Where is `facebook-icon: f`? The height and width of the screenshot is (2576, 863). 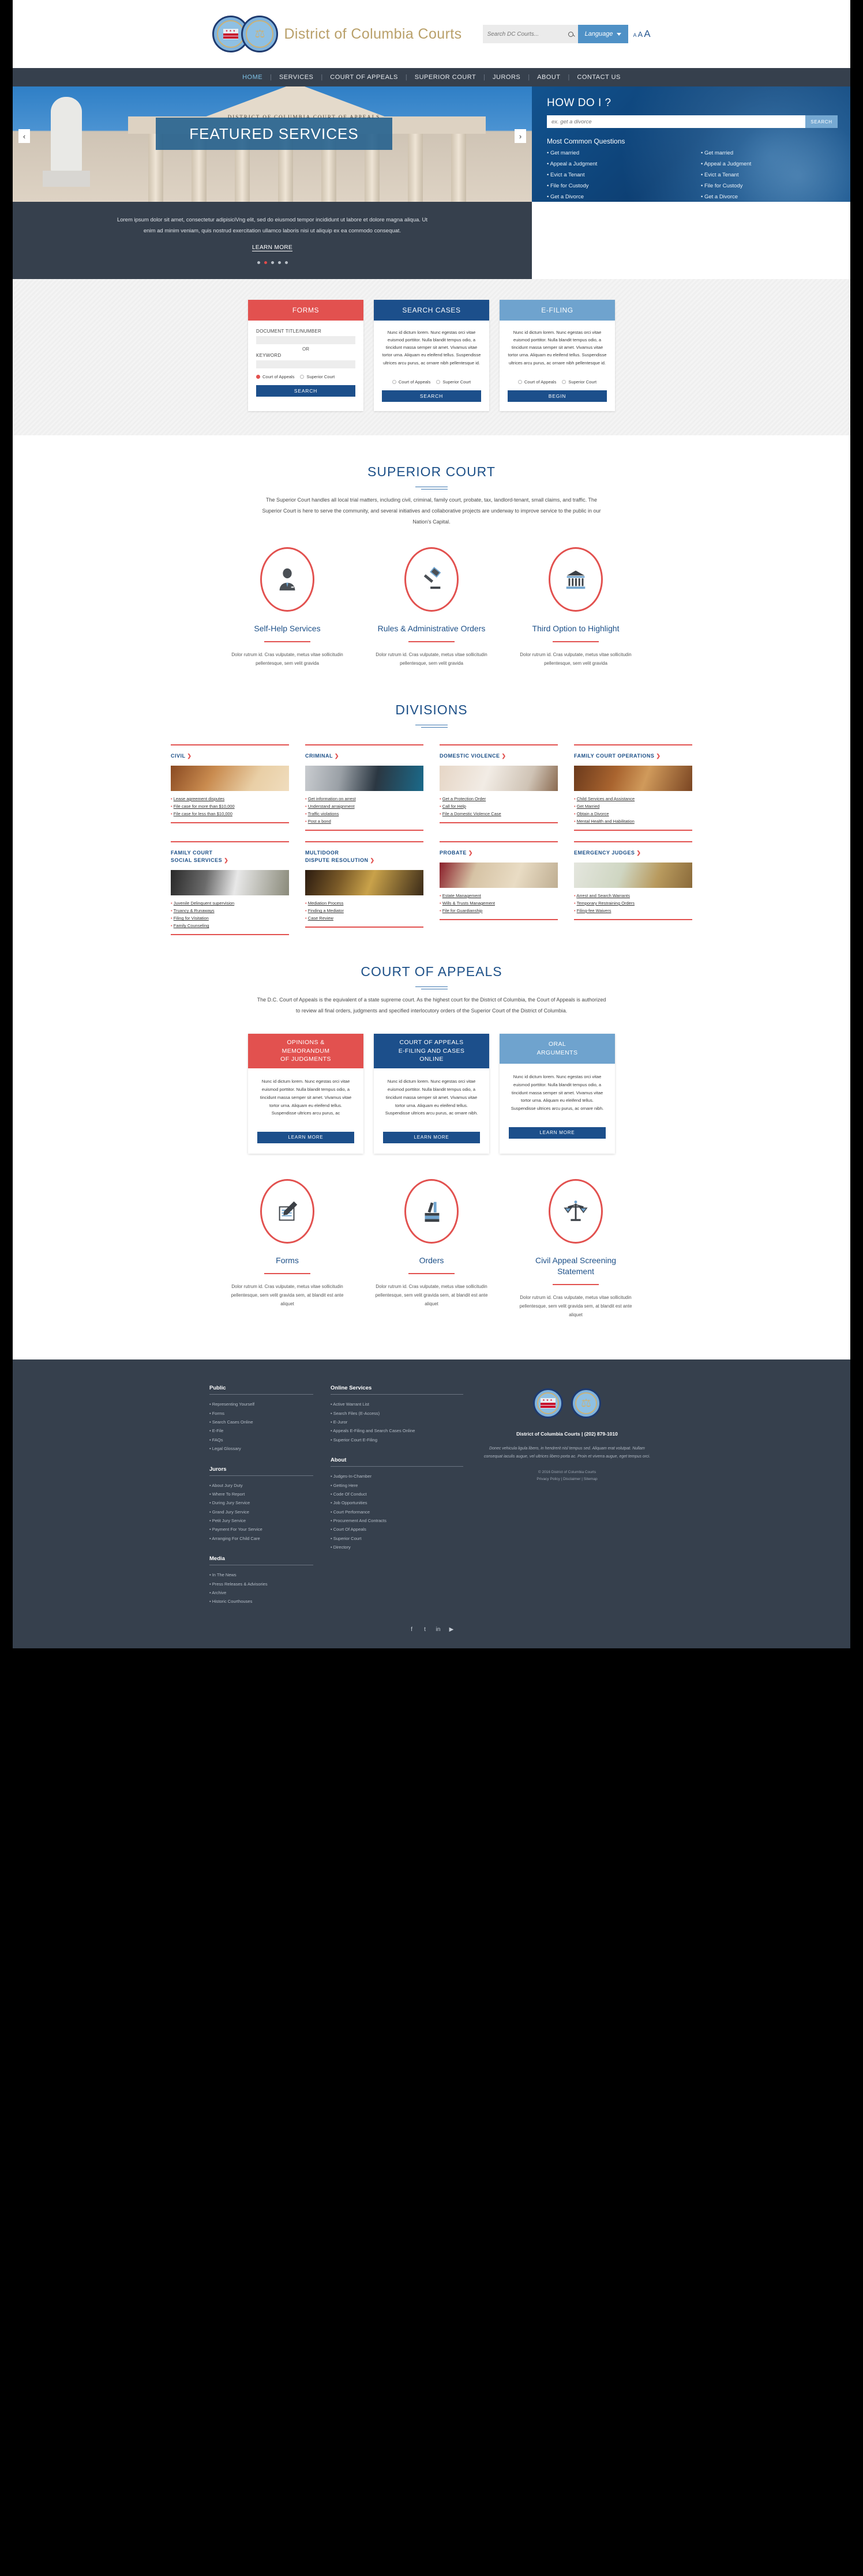 facebook-icon: f is located at coordinates (411, 1629).